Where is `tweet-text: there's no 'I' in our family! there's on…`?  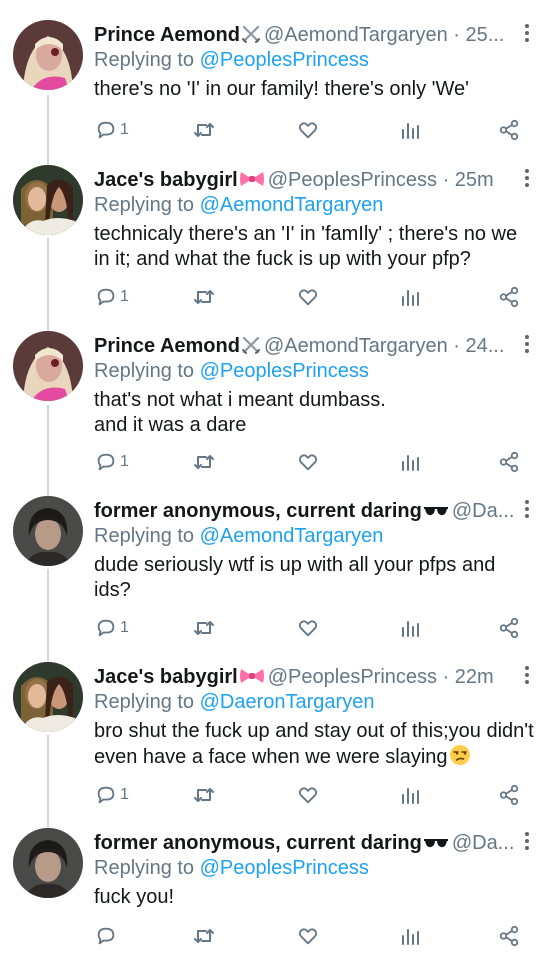 tweet-text: there's no 'I' in our family! there's on… is located at coordinates (281, 89).